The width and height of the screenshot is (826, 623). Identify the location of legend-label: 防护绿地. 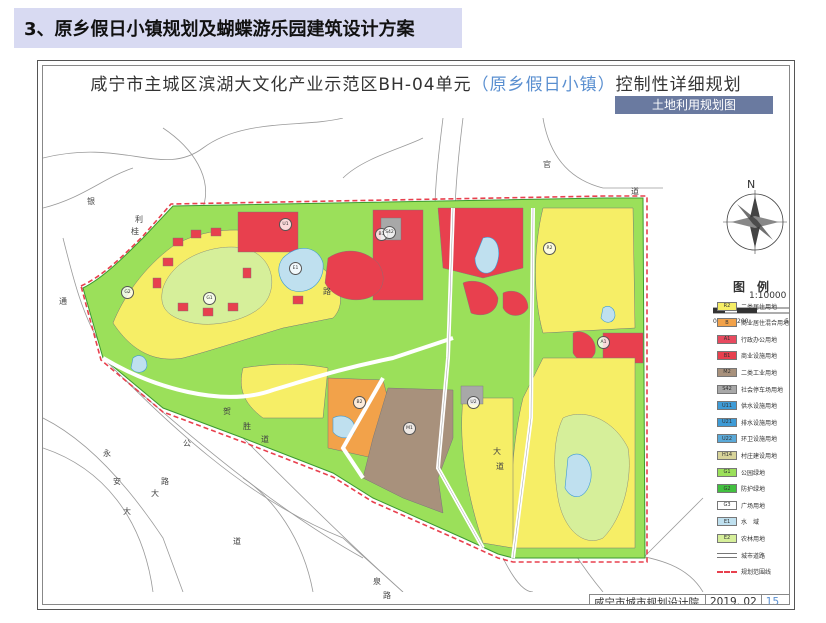
(753, 490).